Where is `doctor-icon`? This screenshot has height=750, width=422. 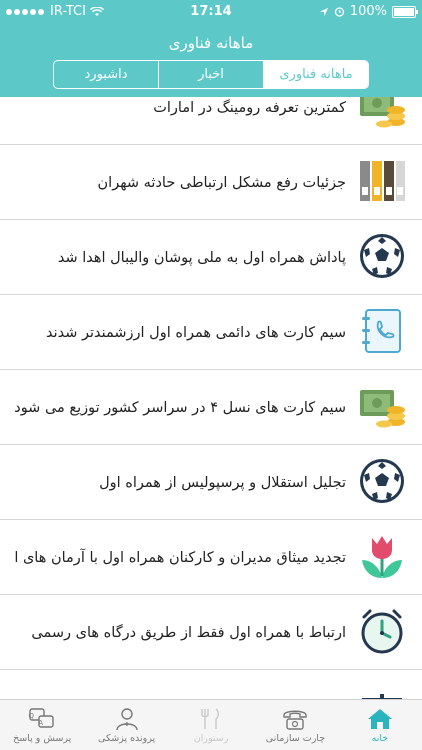
doctor-icon is located at coordinates (126, 718).